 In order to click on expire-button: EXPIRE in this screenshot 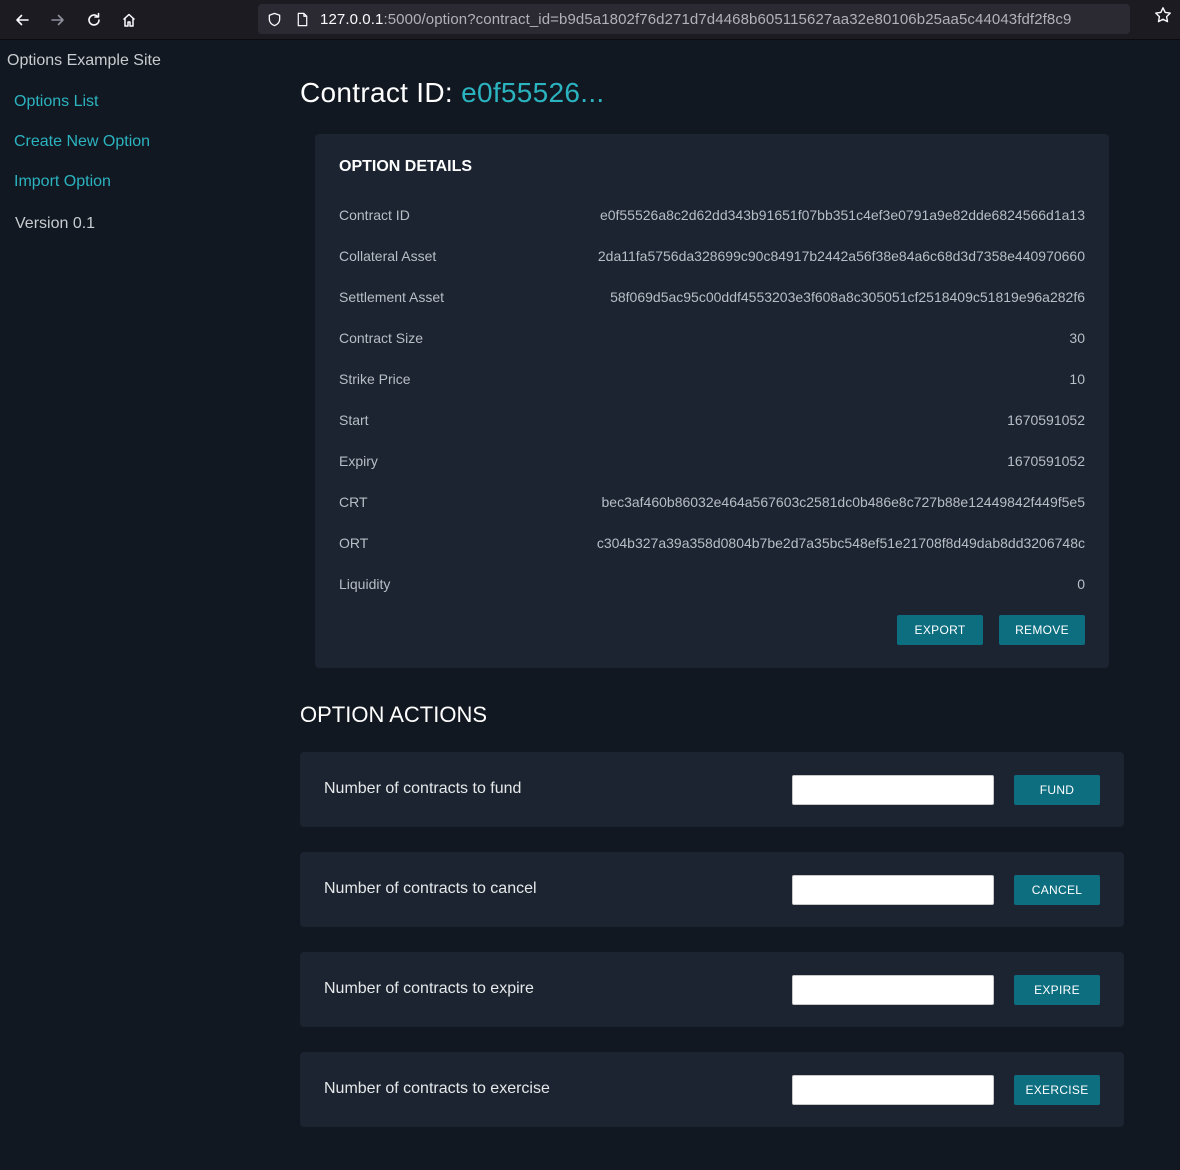, I will do `click(1057, 990)`.